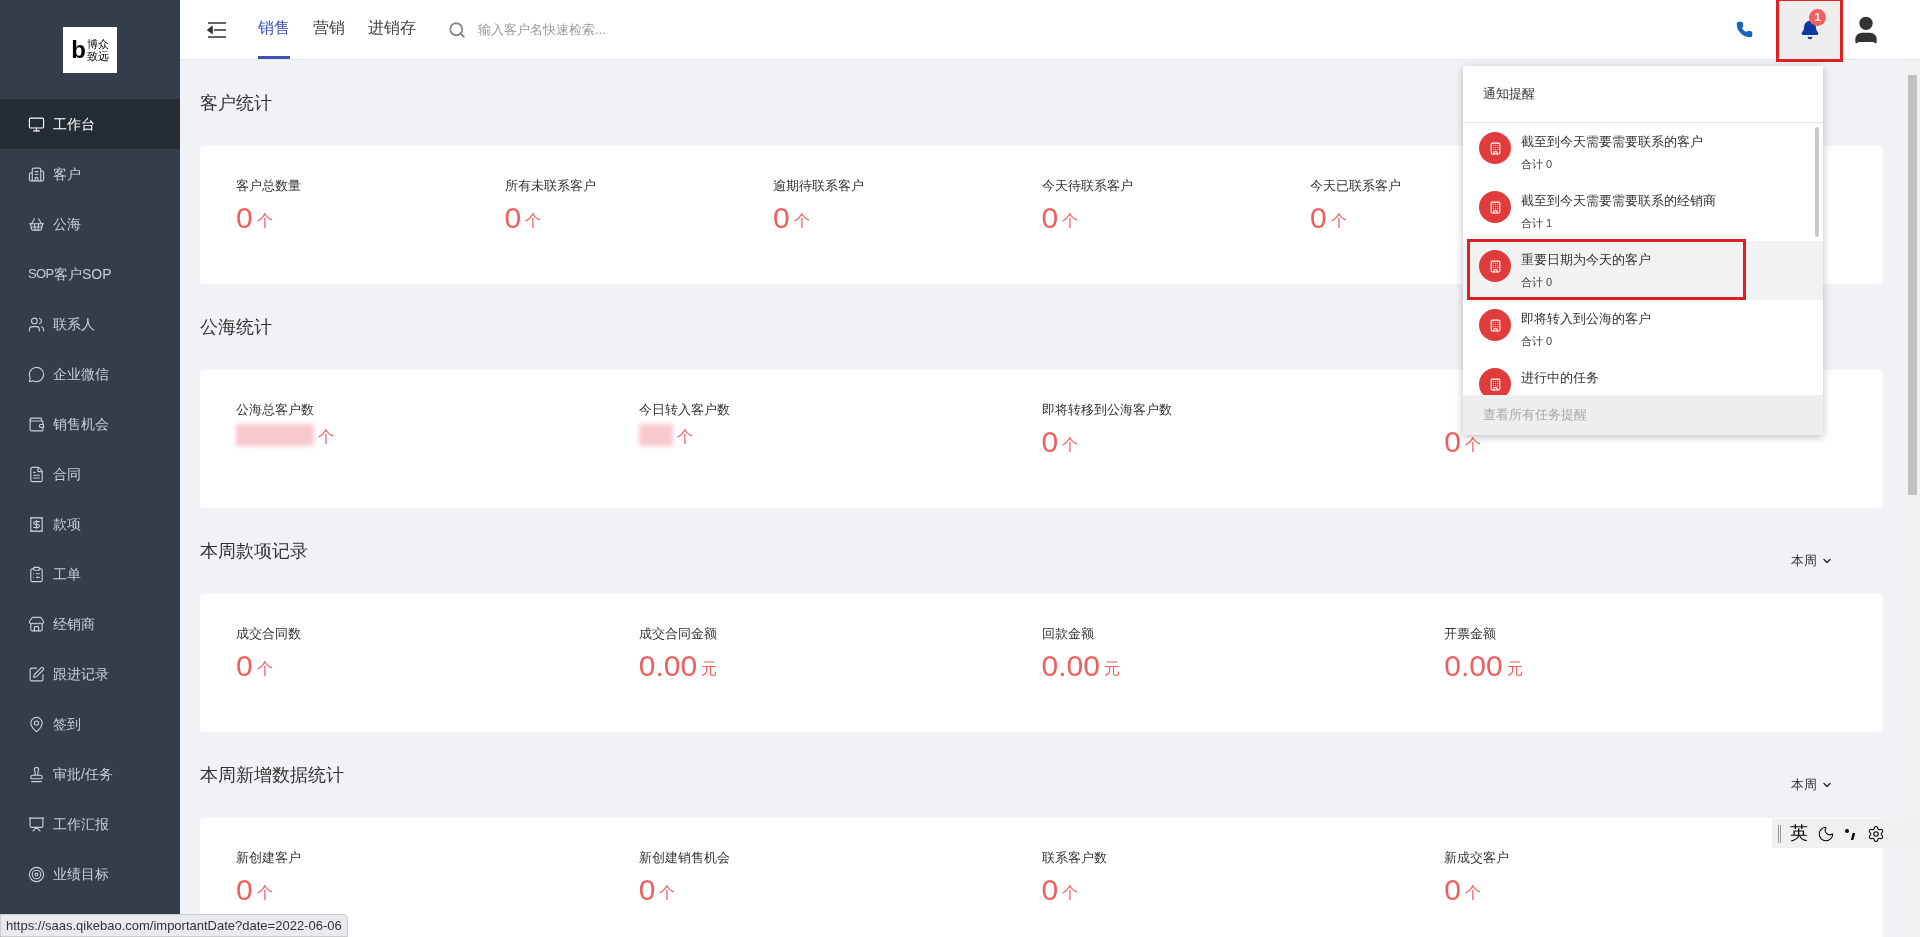 This screenshot has height=937, width=1920. I want to click on stat-label: 公海总客户数, so click(275, 410).